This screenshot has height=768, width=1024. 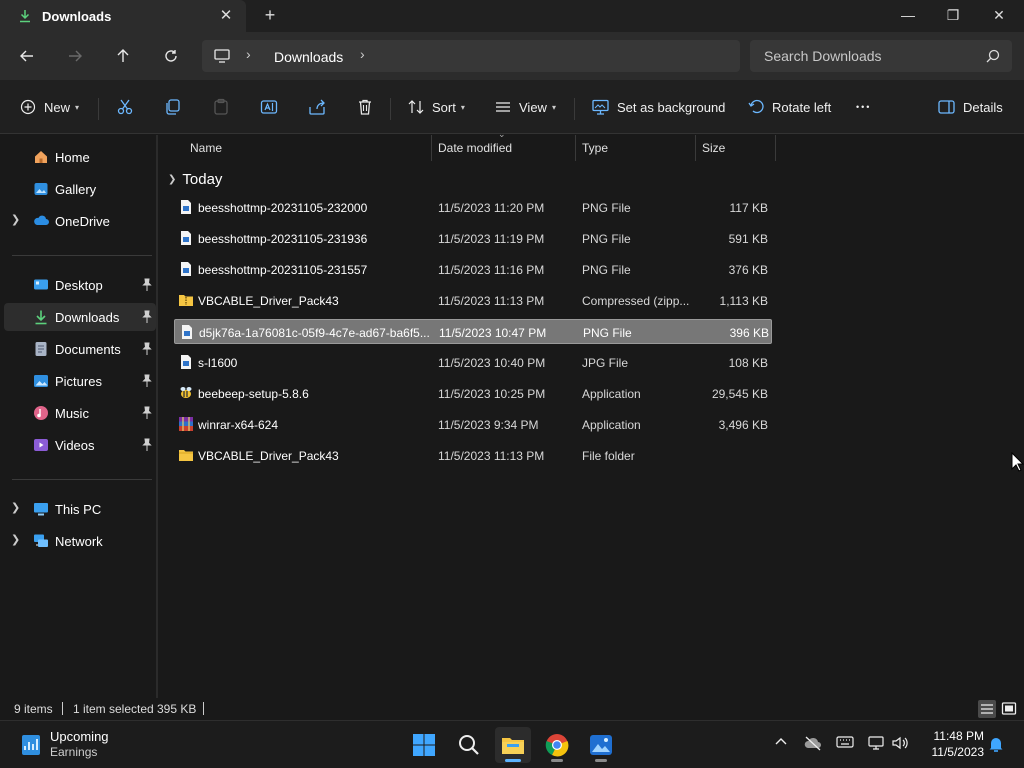 What do you see at coordinates (424, 745) in the screenshot?
I see `start-button` at bounding box center [424, 745].